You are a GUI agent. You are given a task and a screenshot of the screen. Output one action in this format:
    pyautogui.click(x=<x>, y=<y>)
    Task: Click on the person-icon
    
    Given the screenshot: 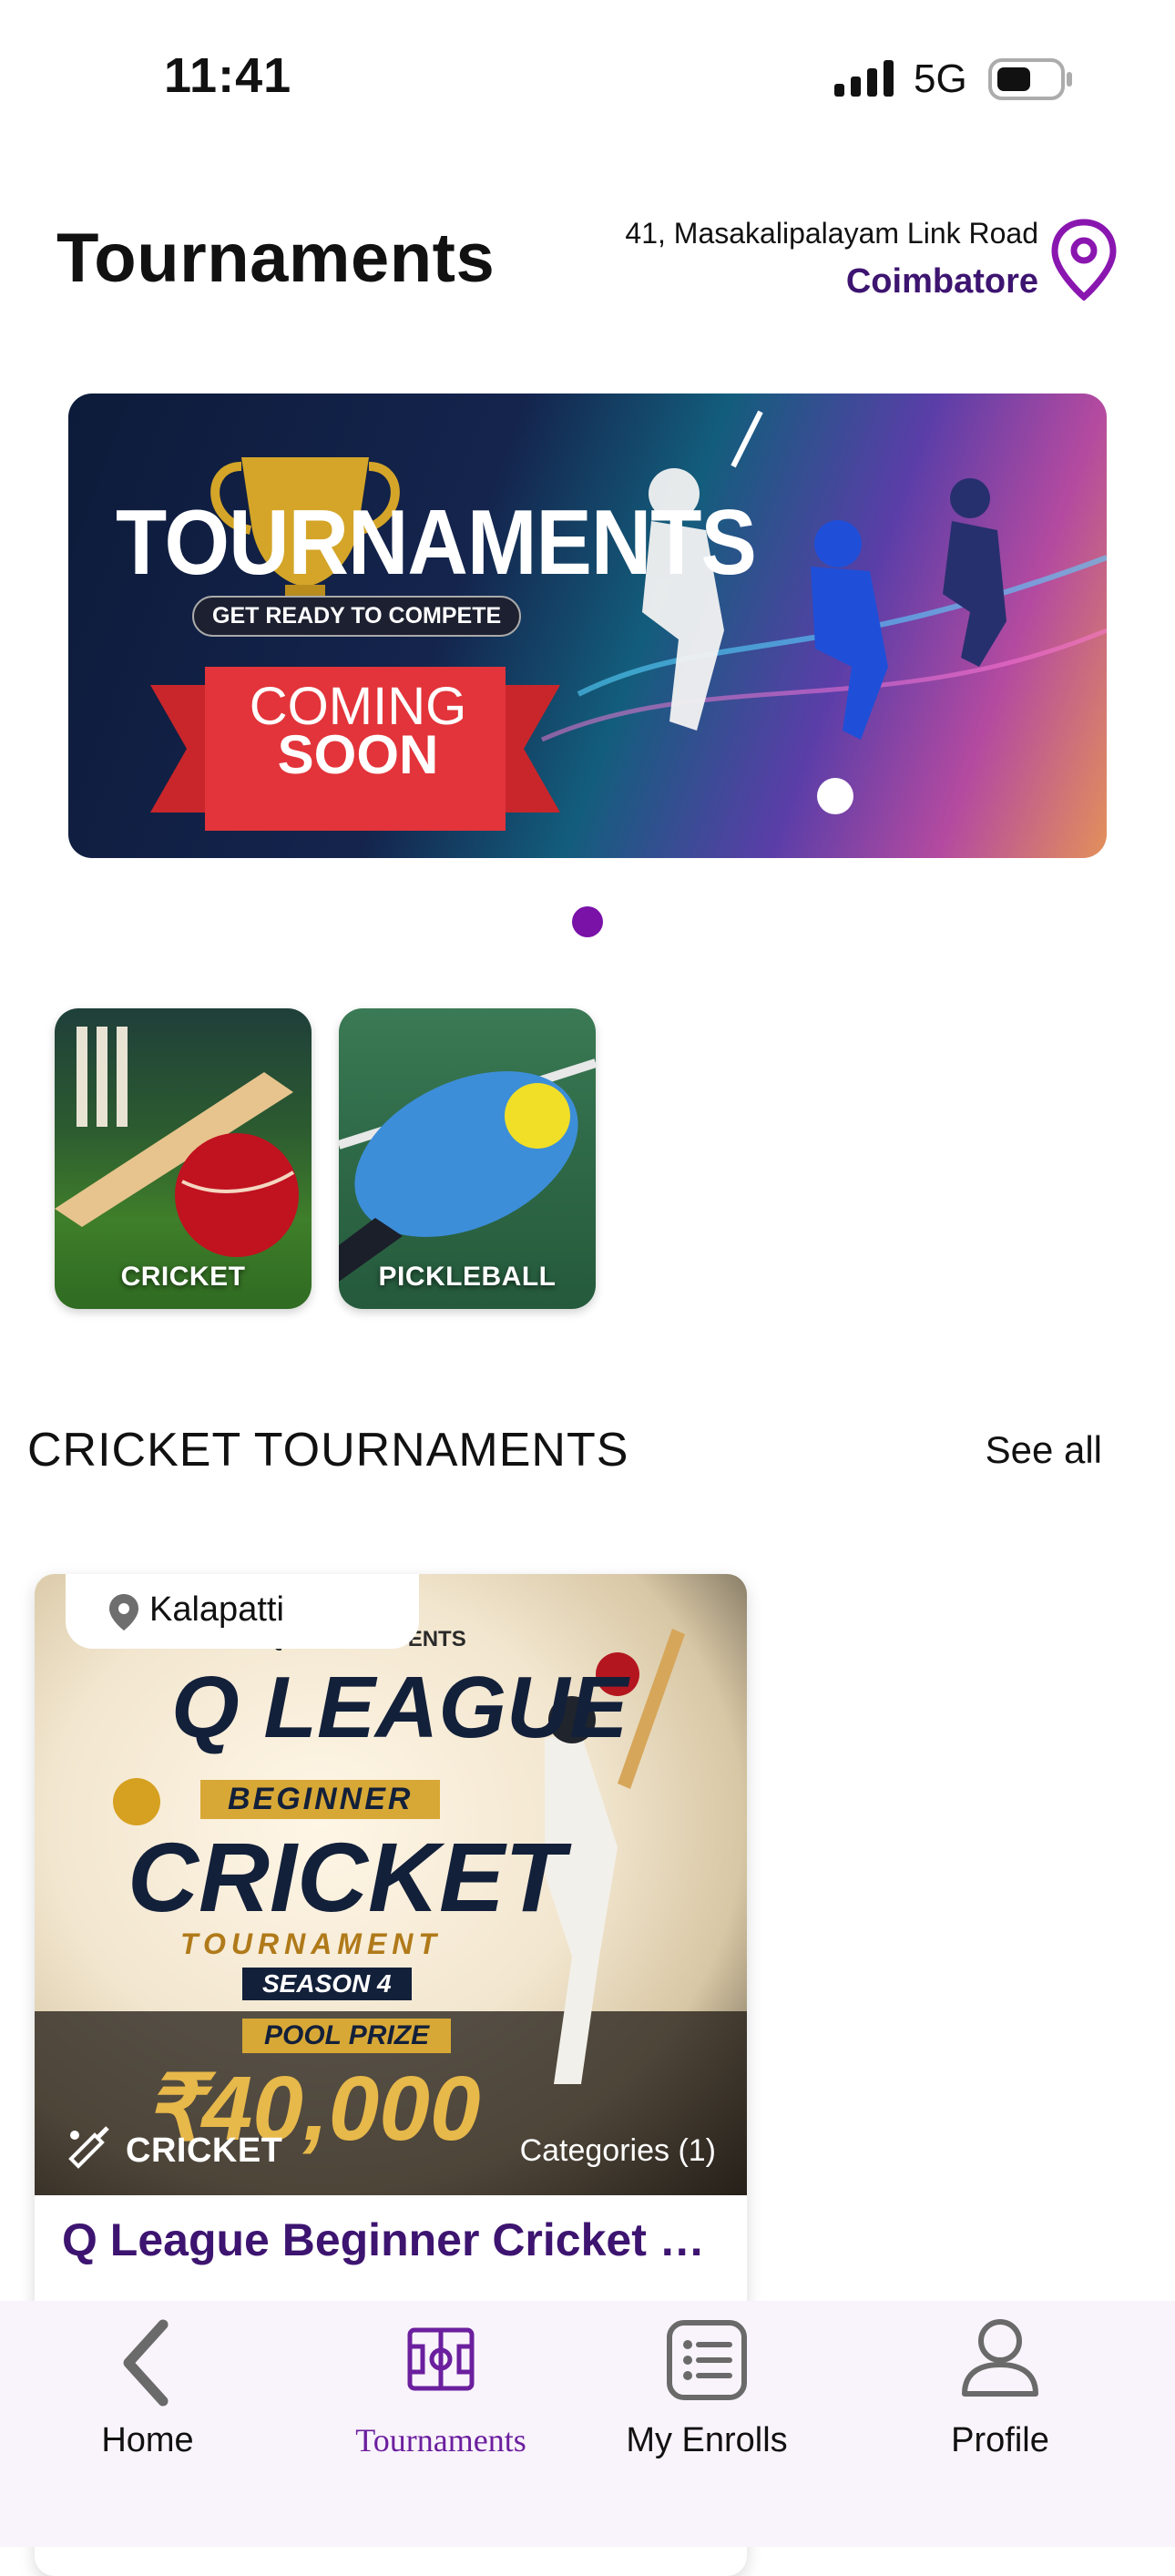 What is the action you would take?
    pyautogui.click(x=1000, y=2358)
    